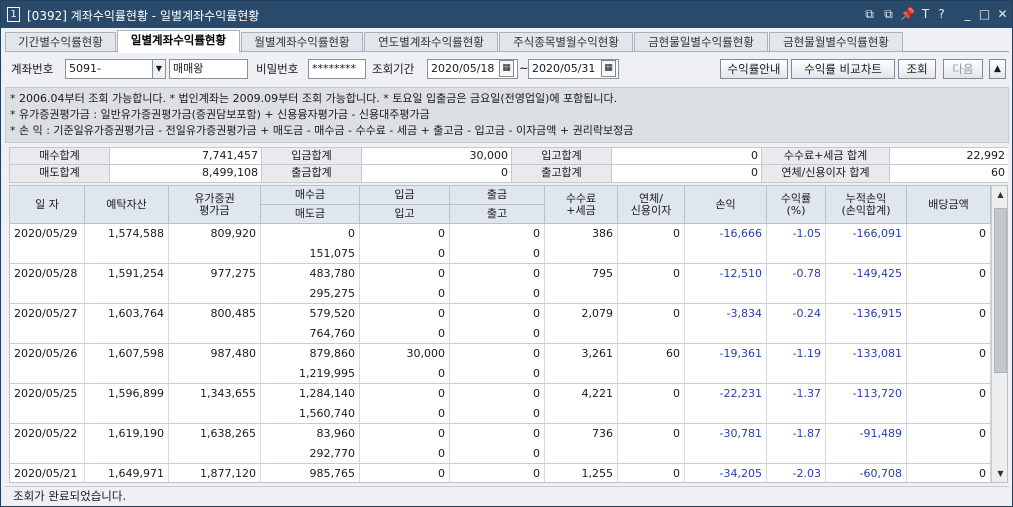 The image size is (1013, 507). Describe the element at coordinates (310, 354) in the screenshot. I see `cell-buy: 879,860` at that location.